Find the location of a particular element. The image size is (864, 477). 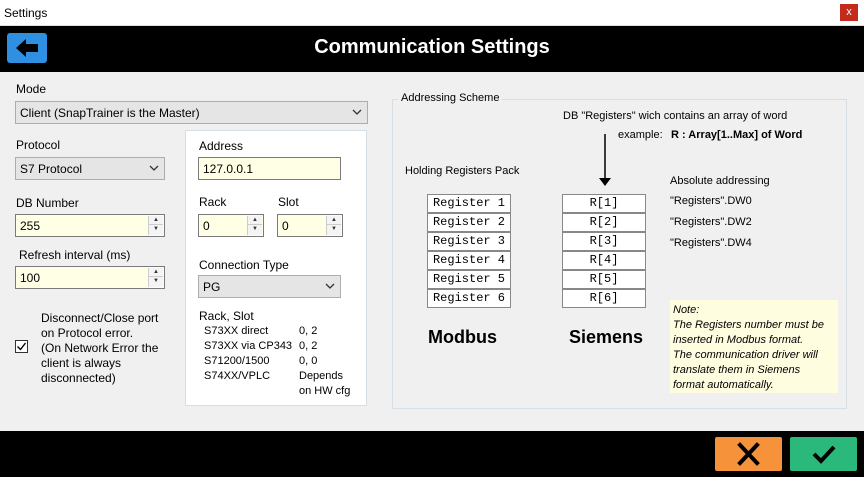

rack-slot-row-val: Depends is located at coordinates (321, 376).